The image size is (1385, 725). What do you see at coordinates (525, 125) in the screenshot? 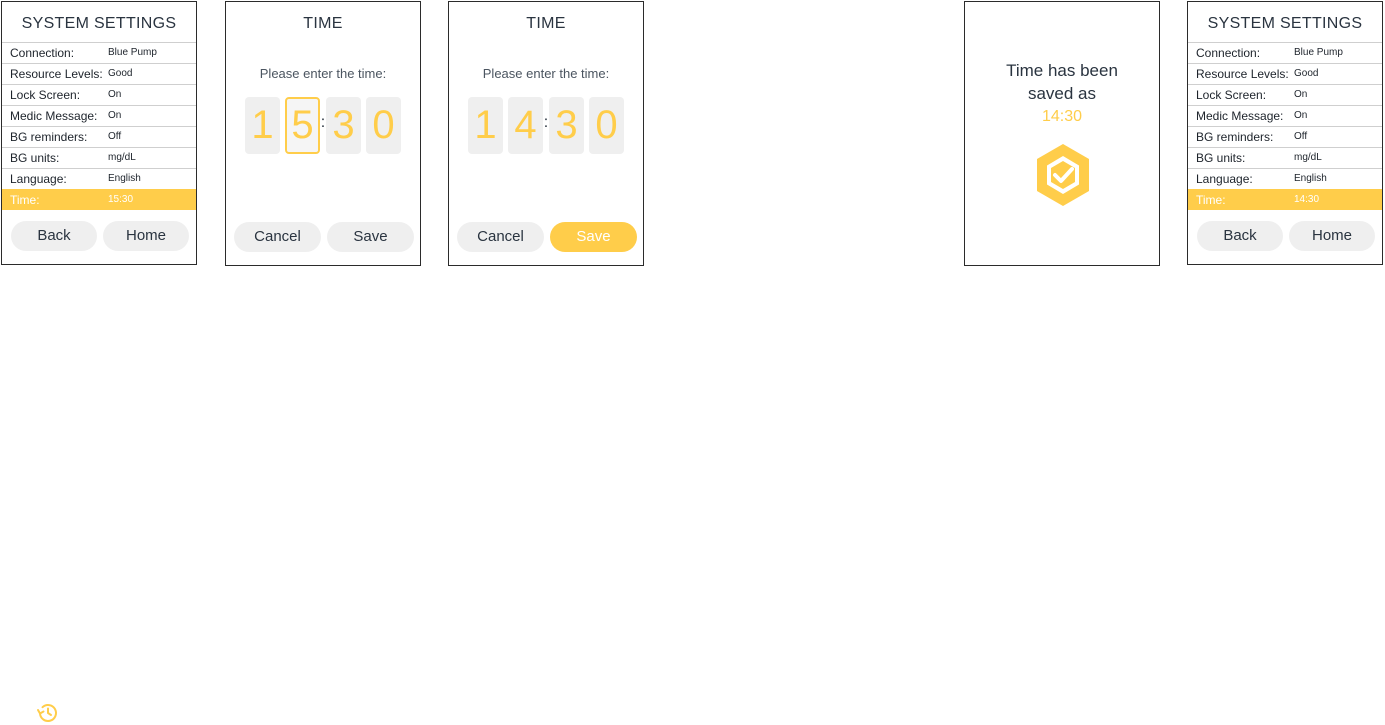
I see `hour-ones-digit: 4` at bounding box center [525, 125].